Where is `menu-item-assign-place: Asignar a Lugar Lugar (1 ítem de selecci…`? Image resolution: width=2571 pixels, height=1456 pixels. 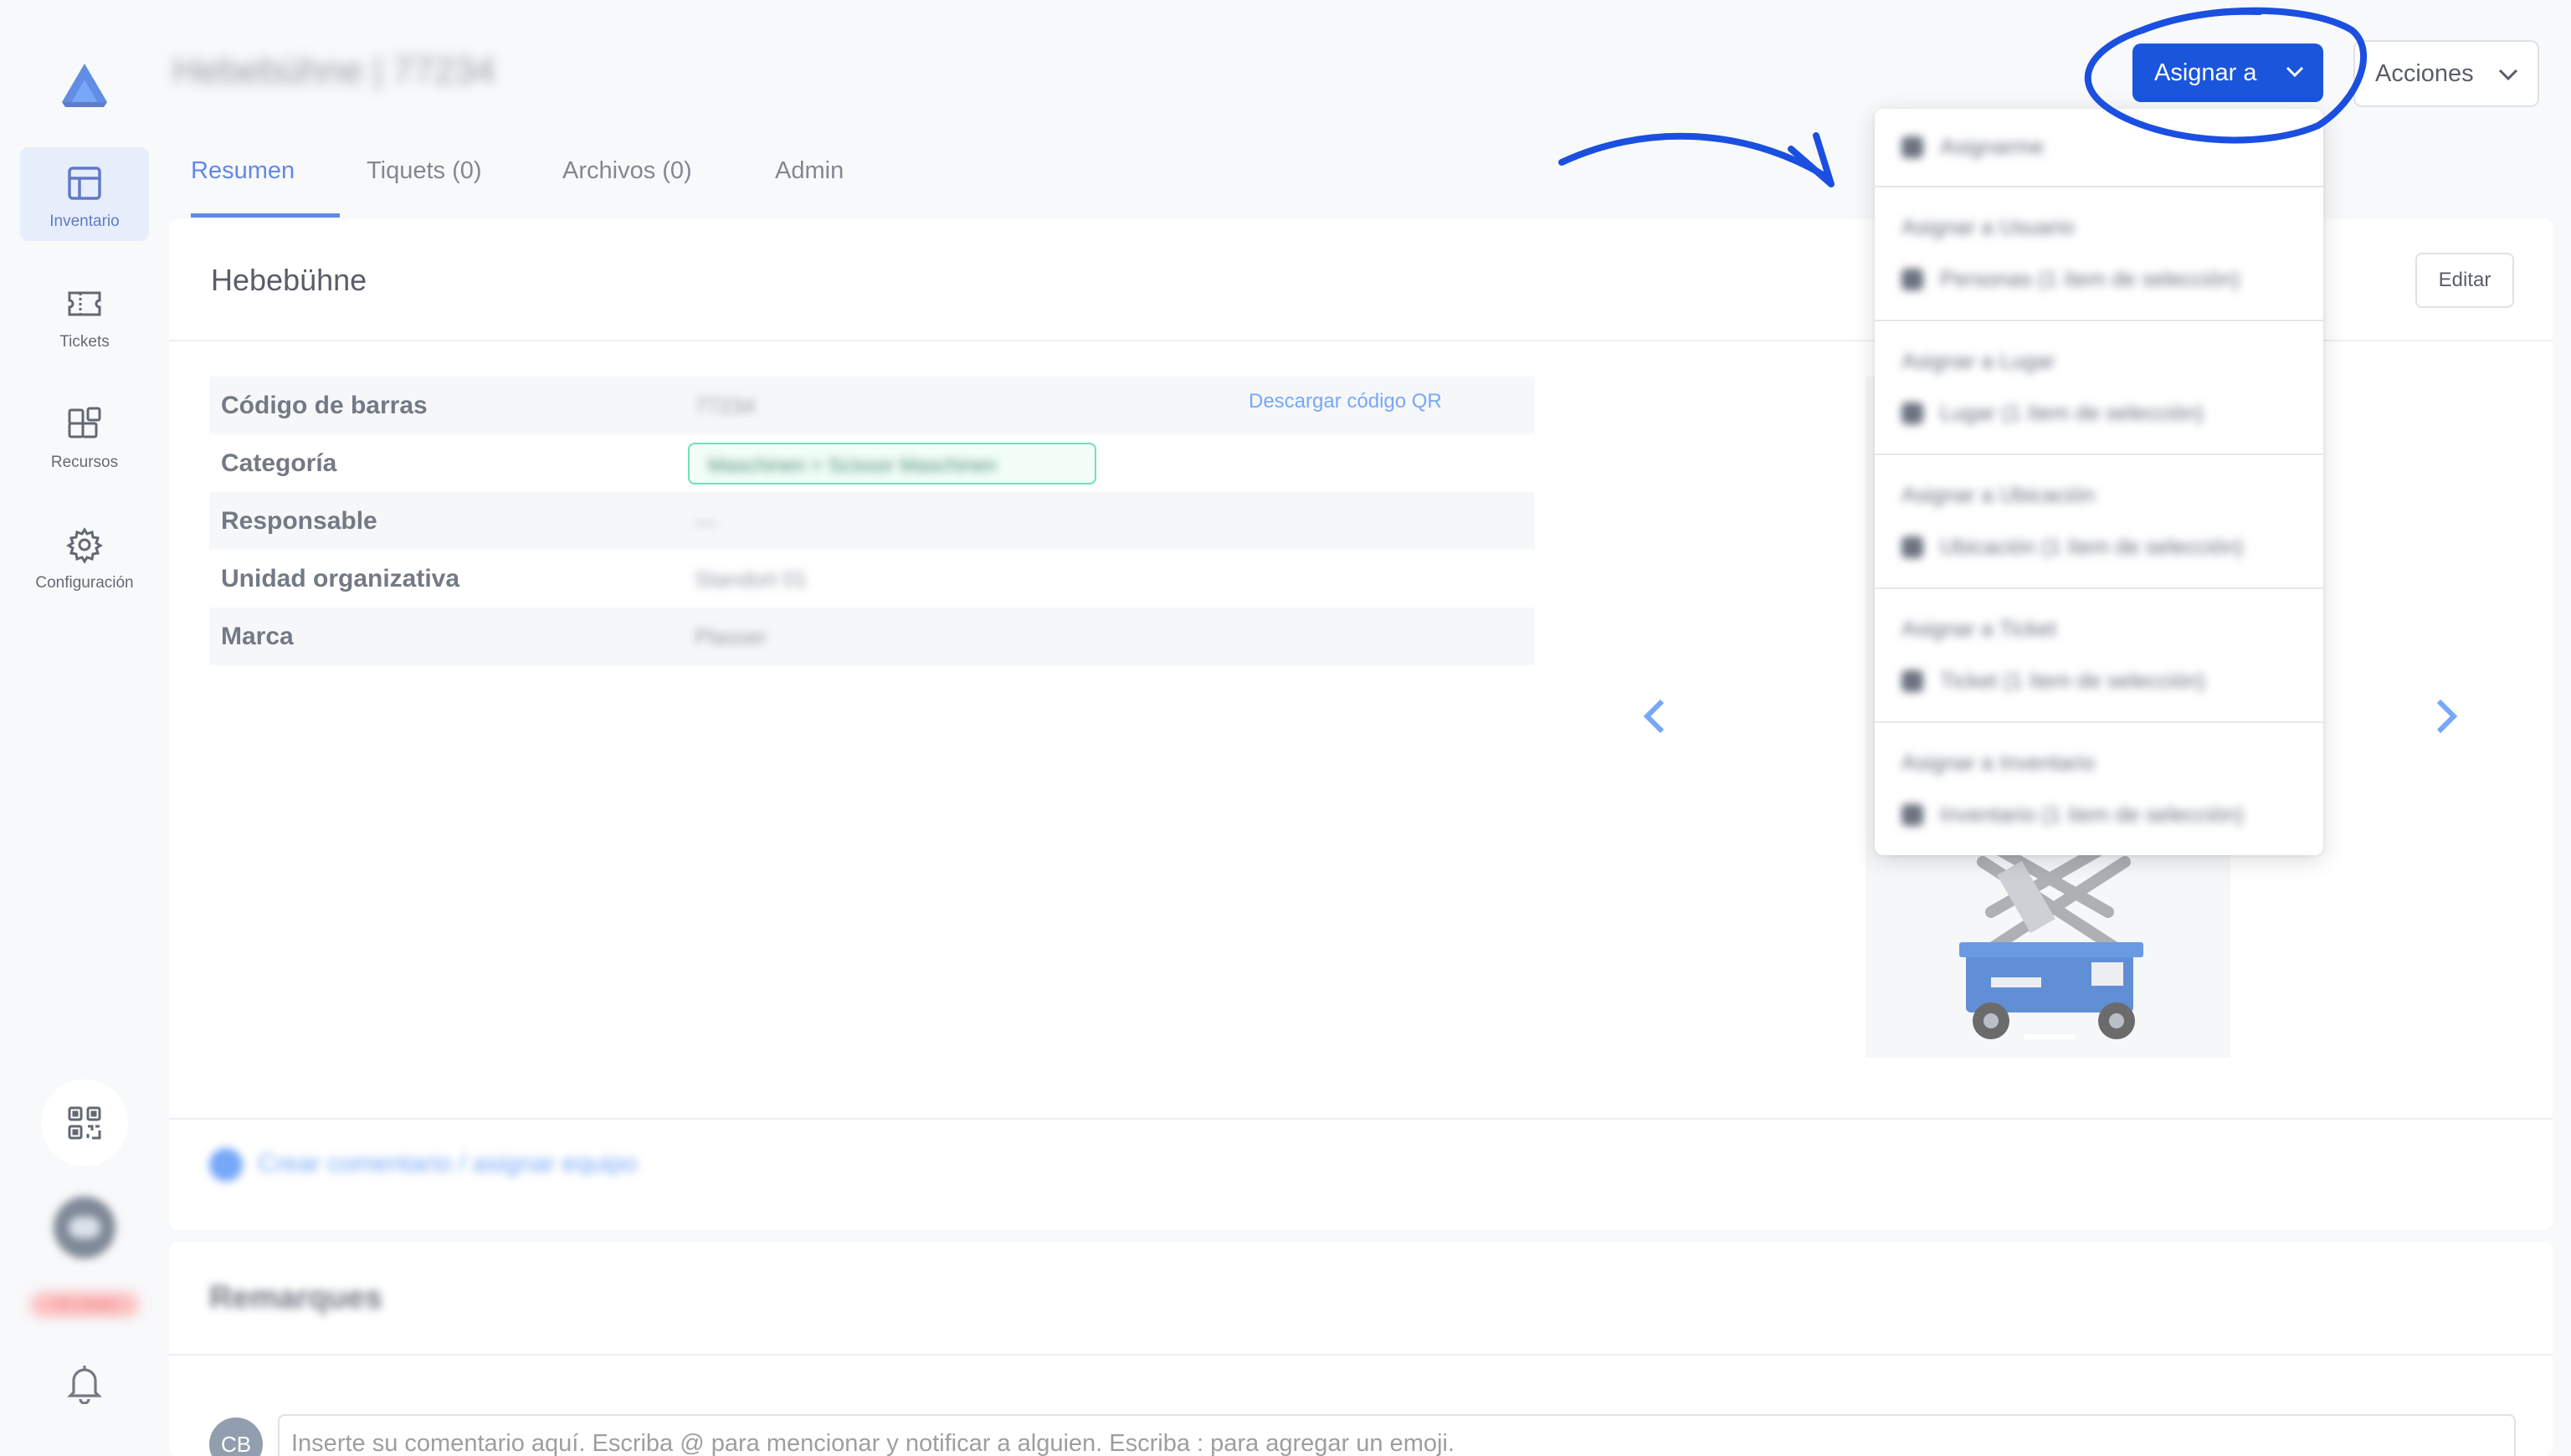
menu-item-assign-place: Asignar a Lugar Lugar (1 ítem de selecci… is located at coordinates (2099, 387).